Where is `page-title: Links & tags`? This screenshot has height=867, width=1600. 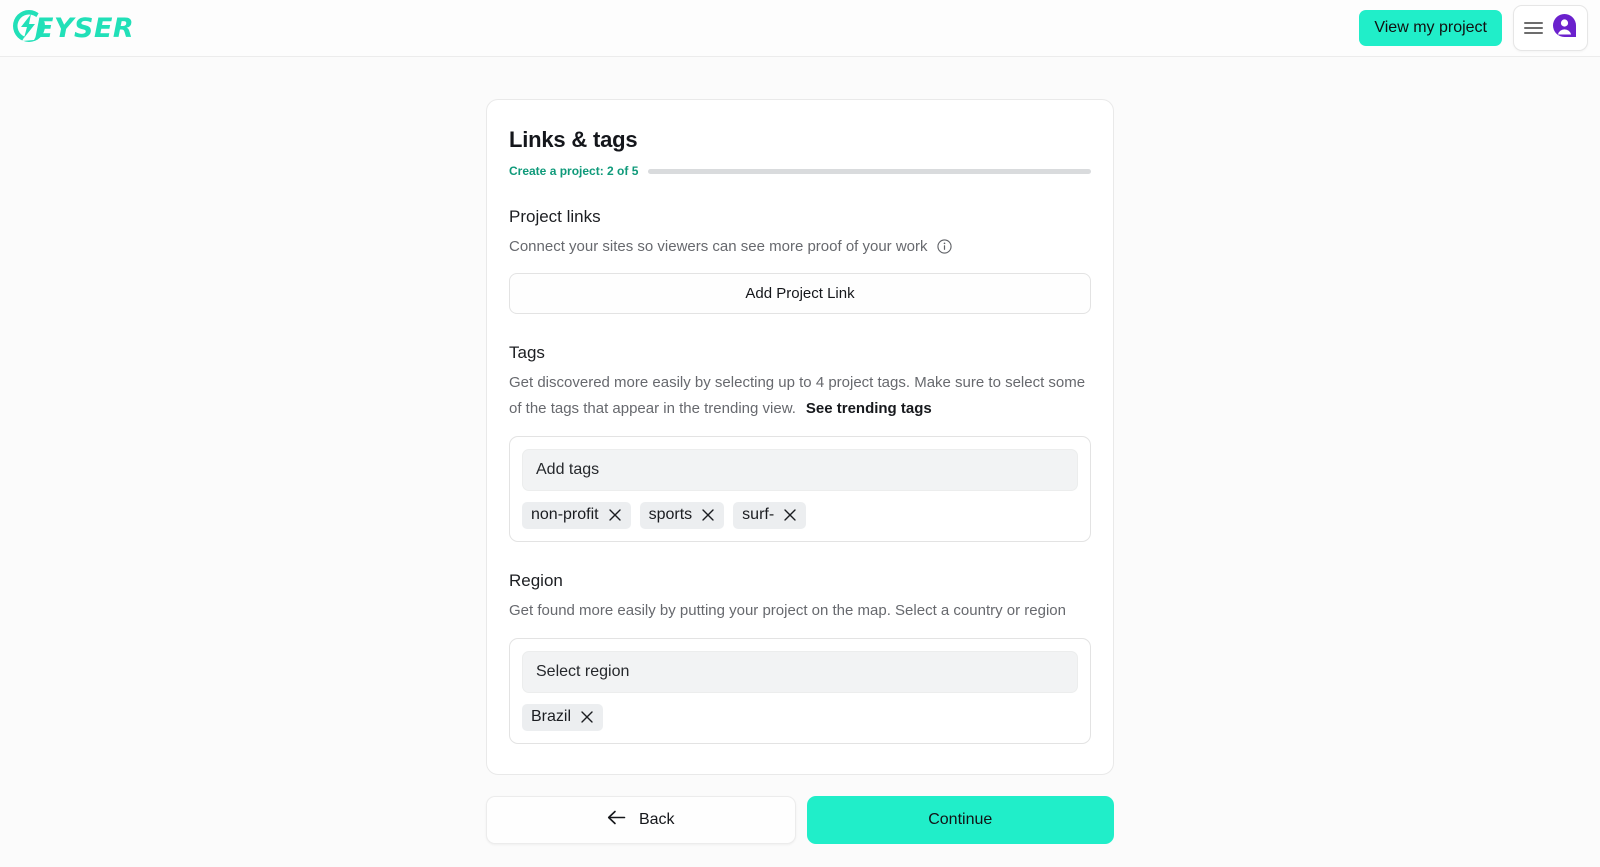
page-title: Links & tags is located at coordinates (573, 139).